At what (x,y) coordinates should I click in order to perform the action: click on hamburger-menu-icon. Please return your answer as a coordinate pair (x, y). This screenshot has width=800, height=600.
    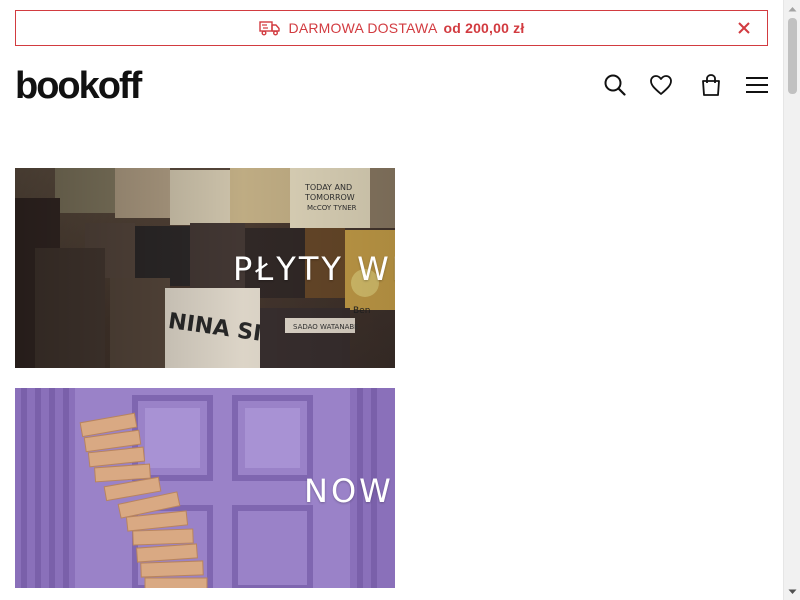
    Looking at the image, I should click on (757, 85).